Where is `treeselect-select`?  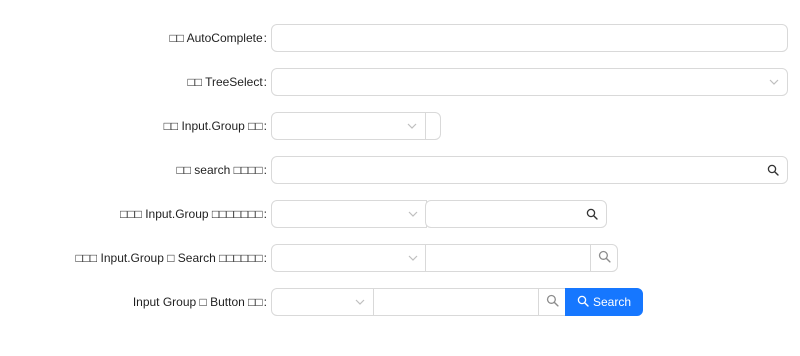 treeselect-select is located at coordinates (529, 82).